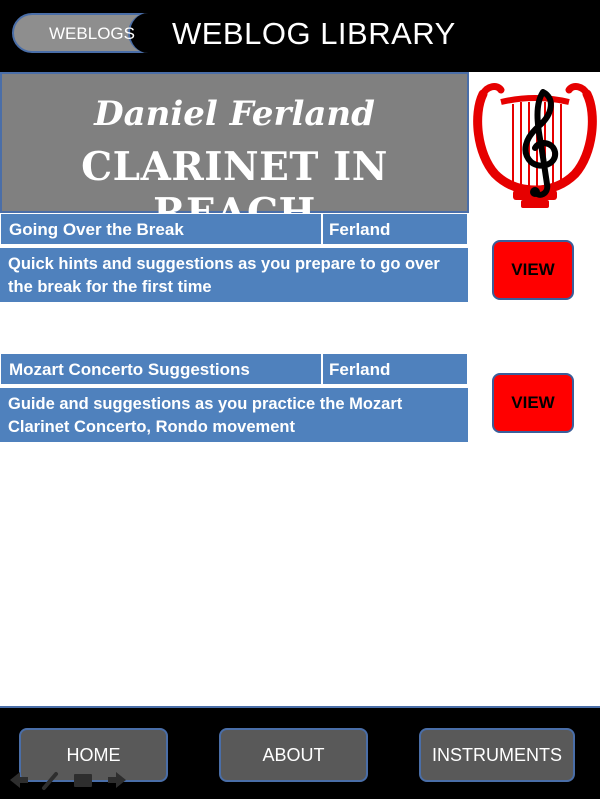 Image resolution: width=600 pixels, height=799 pixels. Describe the element at coordinates (129, 369) in the screenshot. I see `entry-title: Mozart Concerto Suggestions` at that location.